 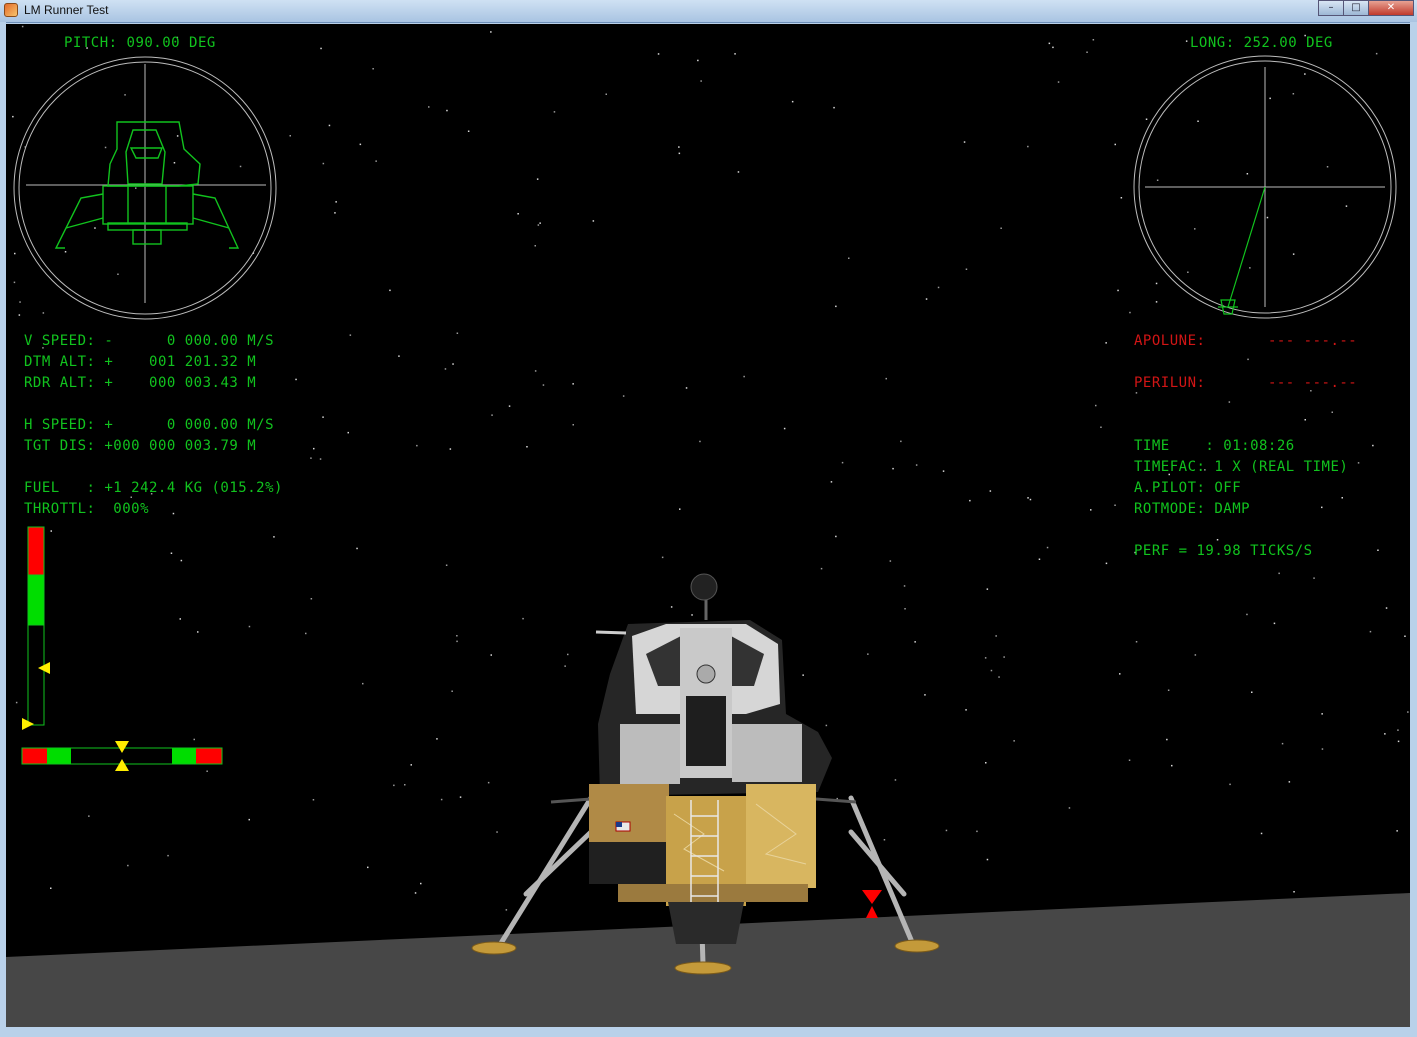 What do you see at coordinates (171, 383) in the screenshot?
I see `rdr-alt-value: : + 000 003.43 M` at bounding box center [171, 383].